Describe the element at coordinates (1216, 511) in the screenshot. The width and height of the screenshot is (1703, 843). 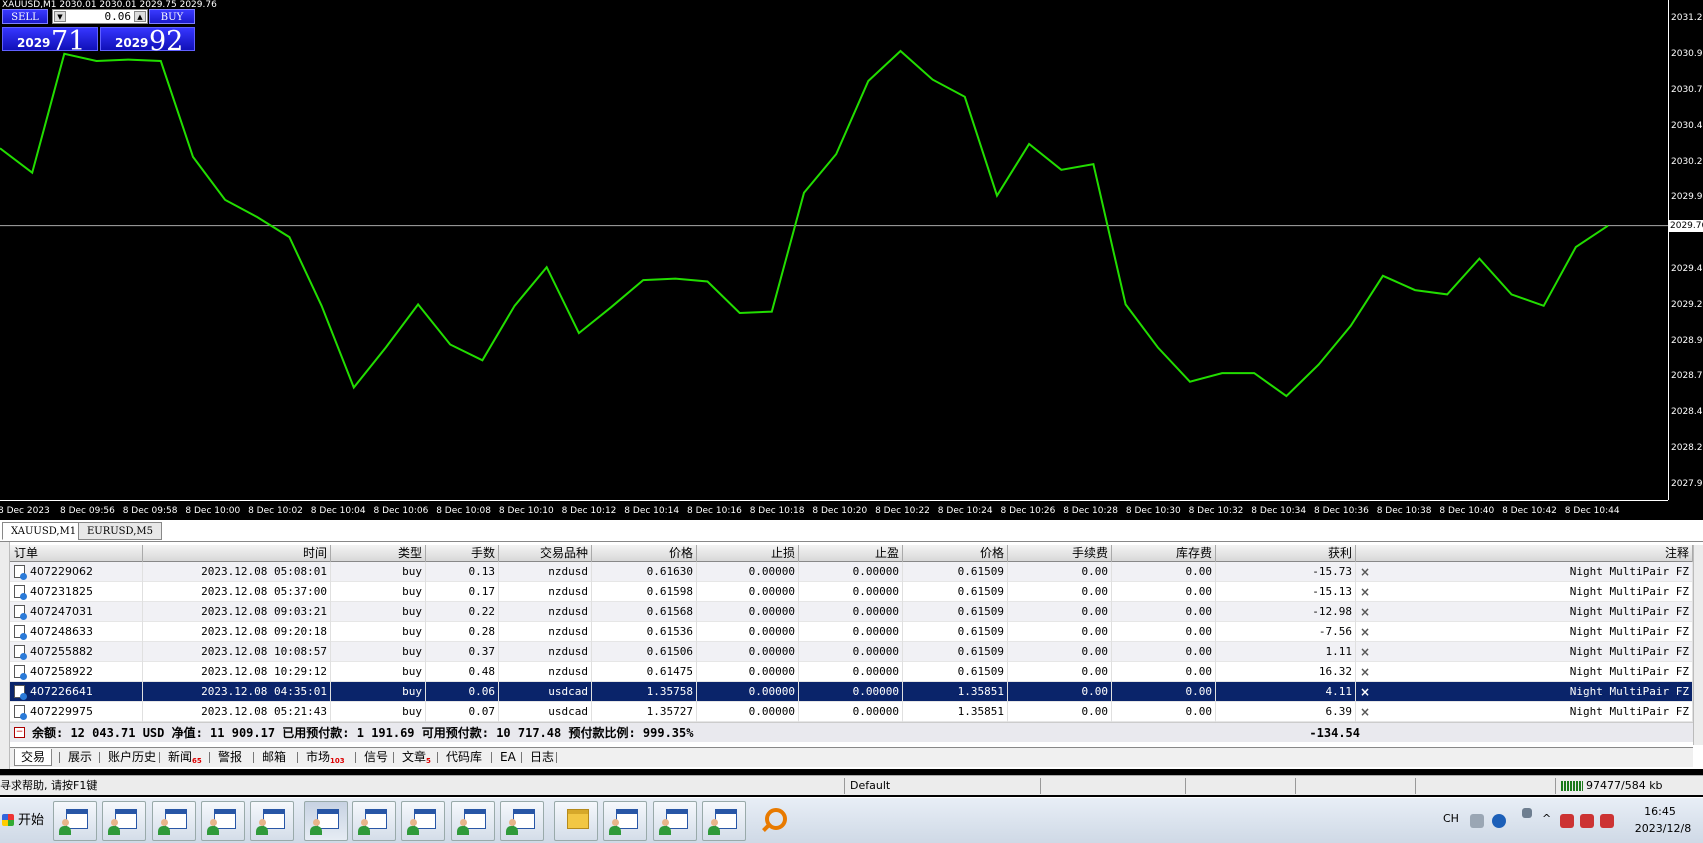
I see `time-tick-label: 8 Dec 10:32` at that location.